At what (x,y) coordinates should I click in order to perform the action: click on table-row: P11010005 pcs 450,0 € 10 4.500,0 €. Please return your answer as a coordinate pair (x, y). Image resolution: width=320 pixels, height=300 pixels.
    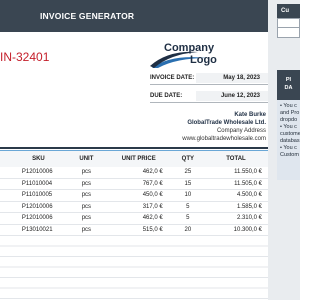
    Looking at the image, I should click on (134, 195).